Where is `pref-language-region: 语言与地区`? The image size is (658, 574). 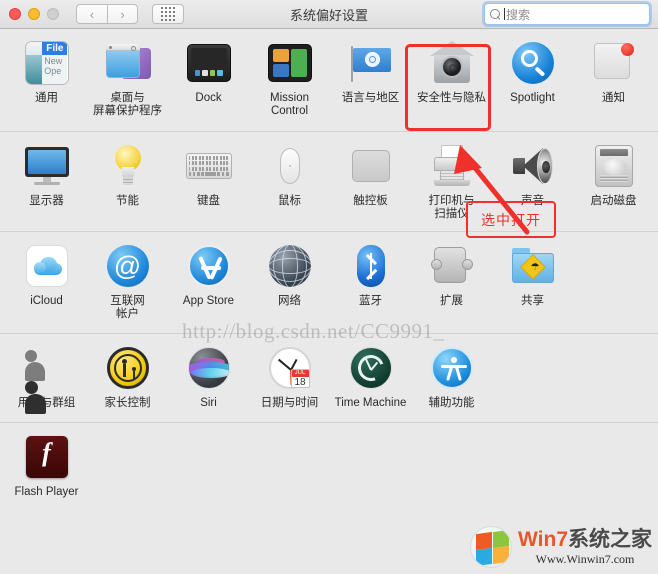
pref-language-region: 语言与地区 is located at coordinates (370, 73).